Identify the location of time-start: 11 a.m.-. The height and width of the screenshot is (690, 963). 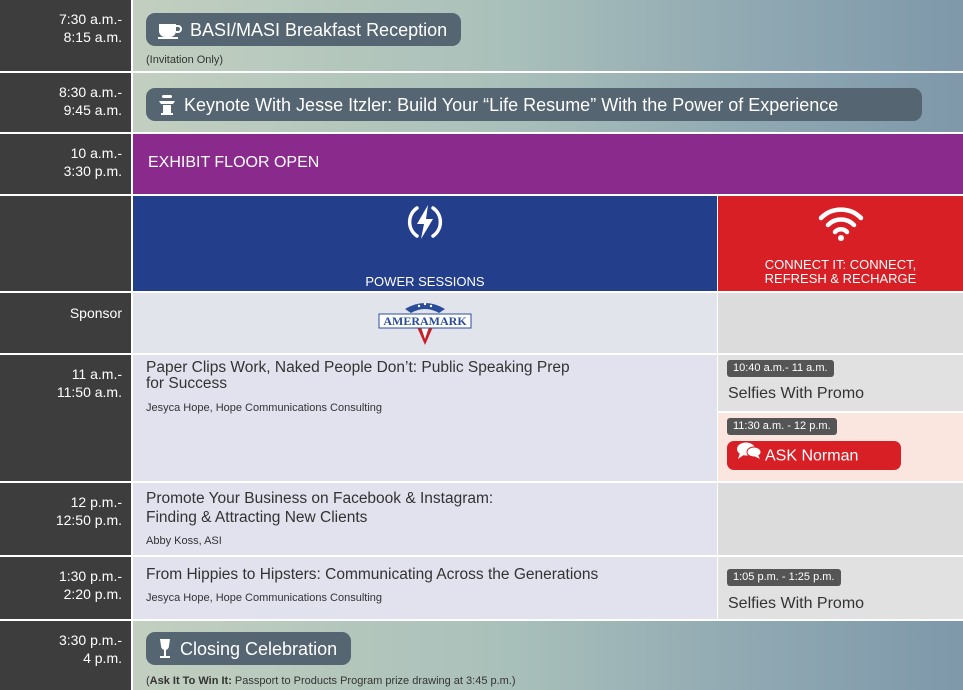
(96, 374).